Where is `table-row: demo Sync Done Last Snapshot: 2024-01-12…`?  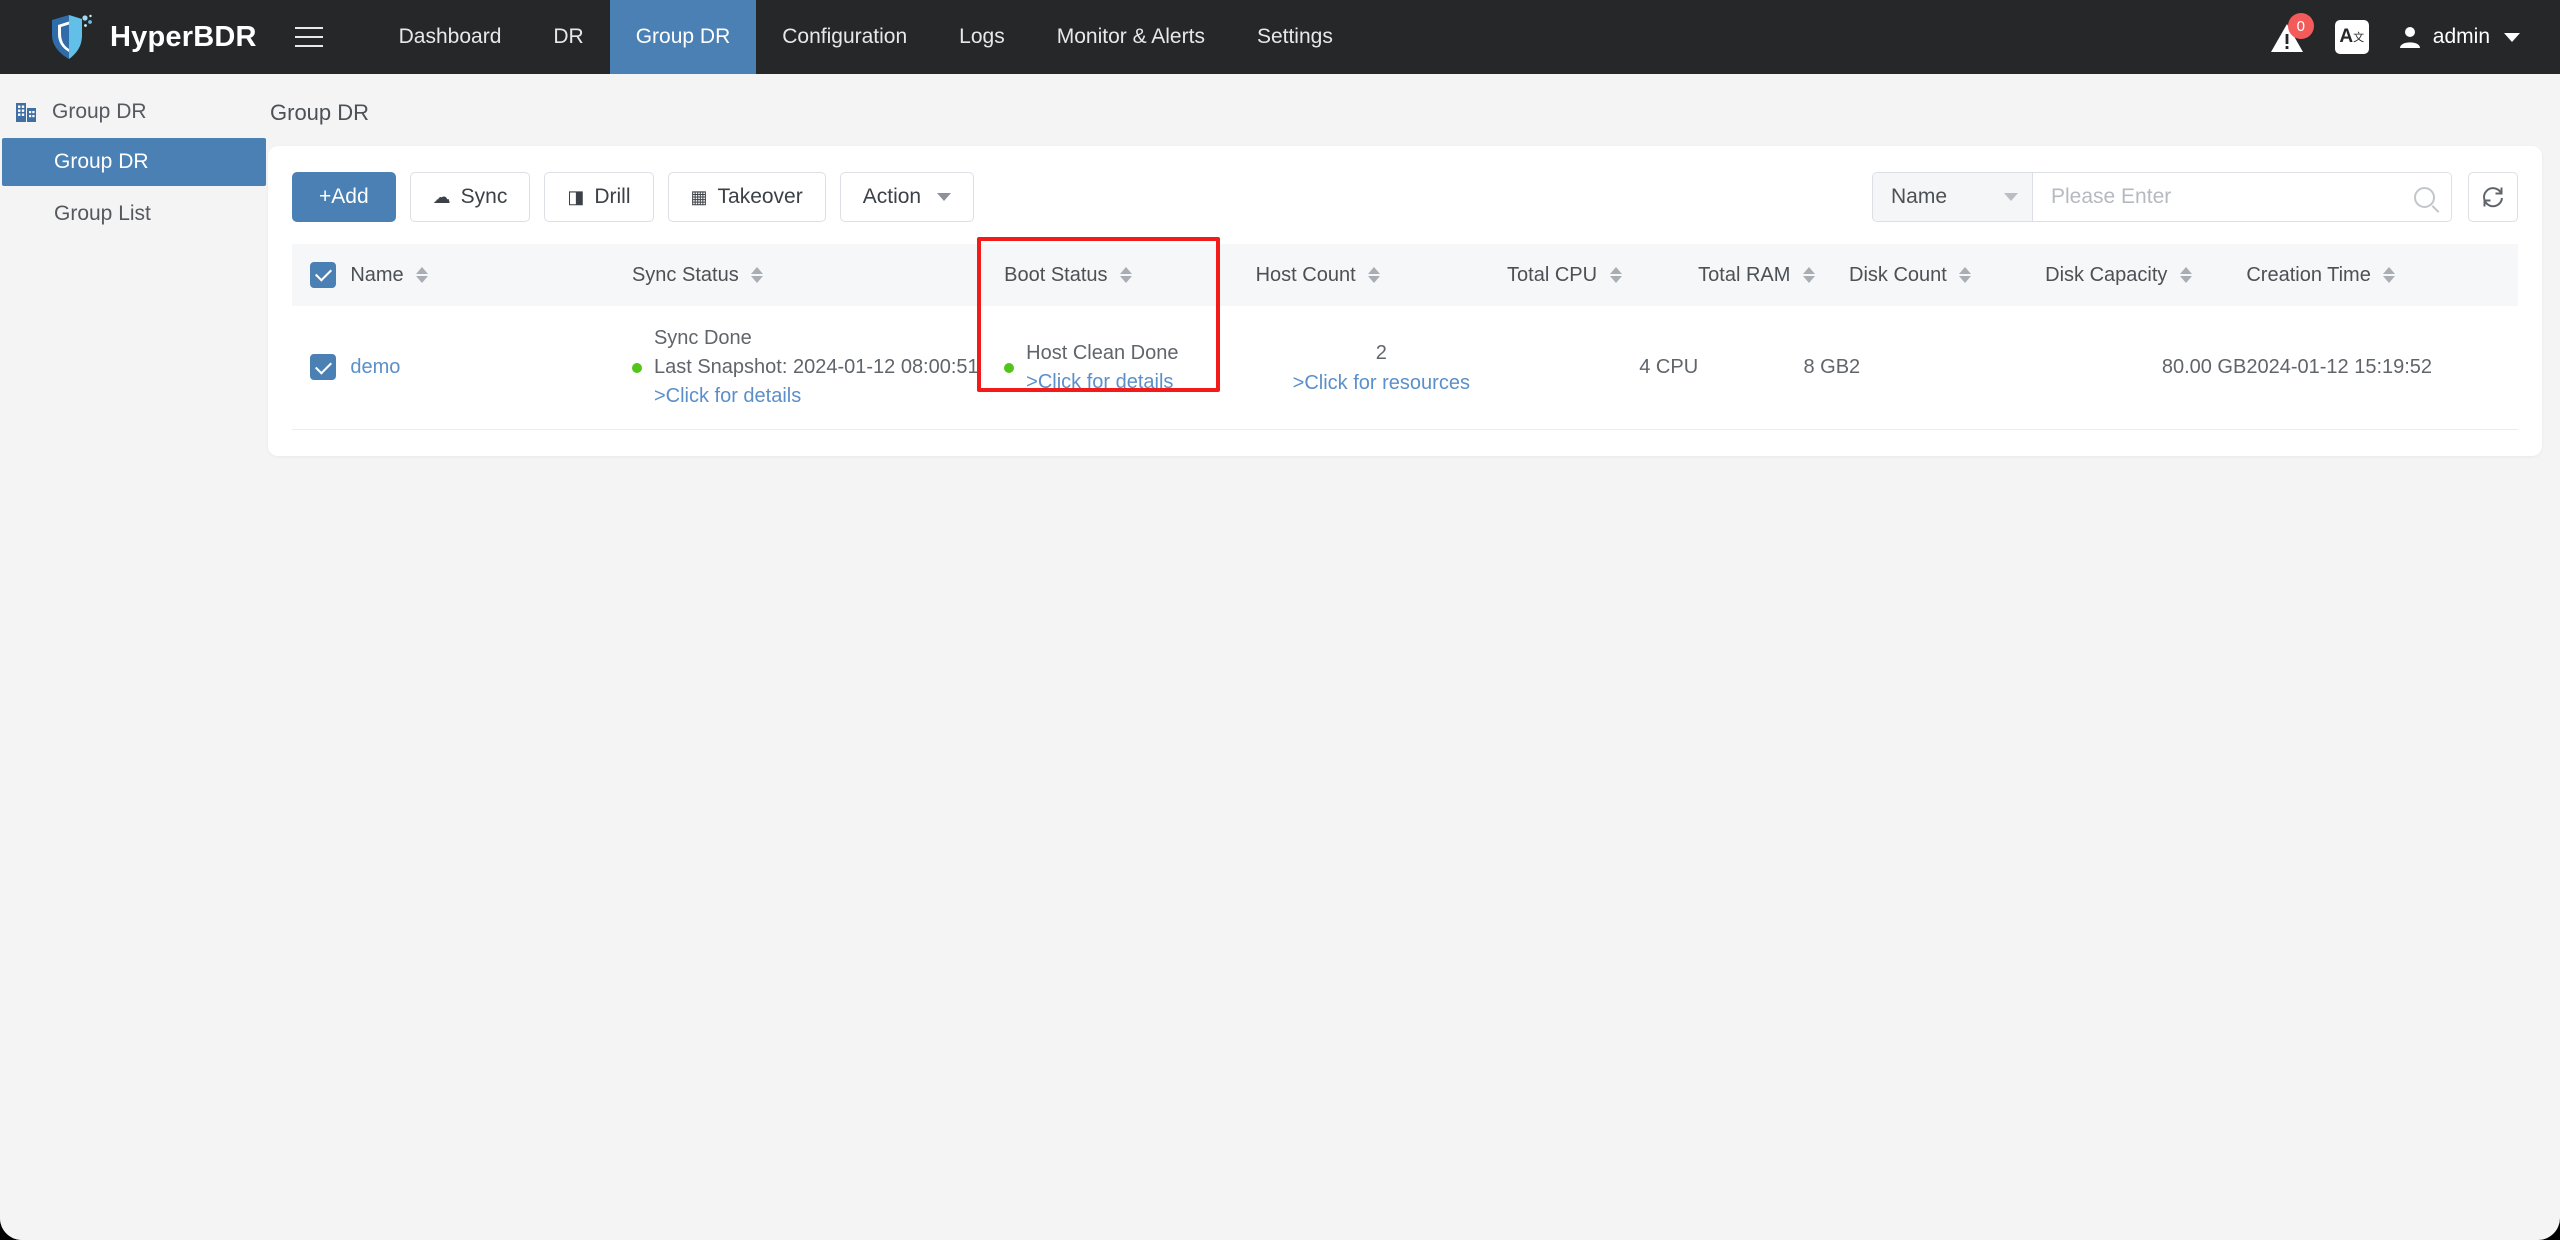
table-row: demo Sync Done Last Snapshot: 2024-01-12… is located at coordinates (1405, 368).